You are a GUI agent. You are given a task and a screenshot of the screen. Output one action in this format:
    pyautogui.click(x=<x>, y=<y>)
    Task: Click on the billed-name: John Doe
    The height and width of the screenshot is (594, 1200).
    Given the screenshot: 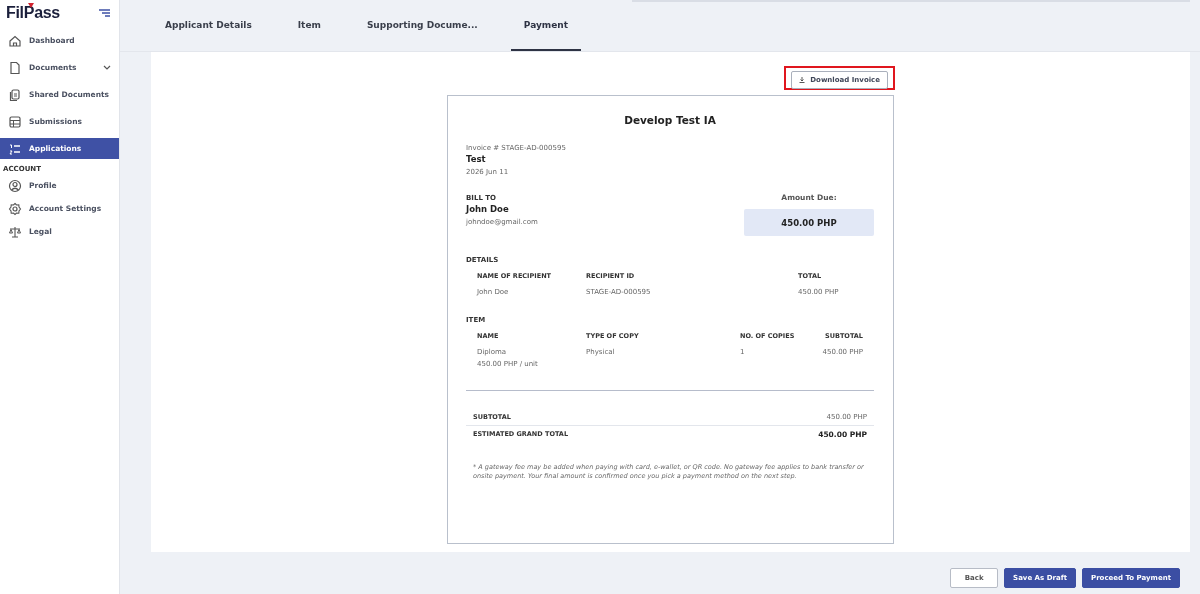 What is the action you would take?
    pyautogui.click(x=488, y=209)
    